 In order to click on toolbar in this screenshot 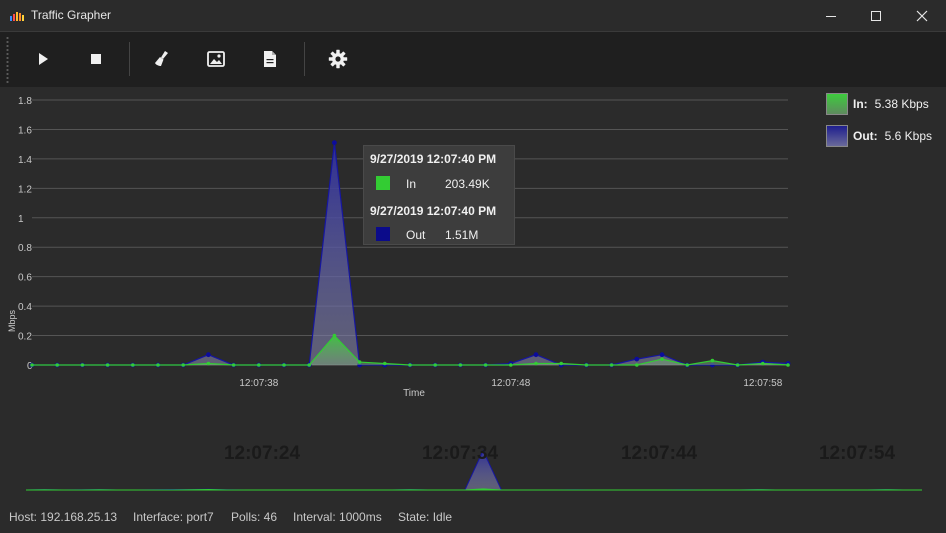, I will do `click(473, 59)`.